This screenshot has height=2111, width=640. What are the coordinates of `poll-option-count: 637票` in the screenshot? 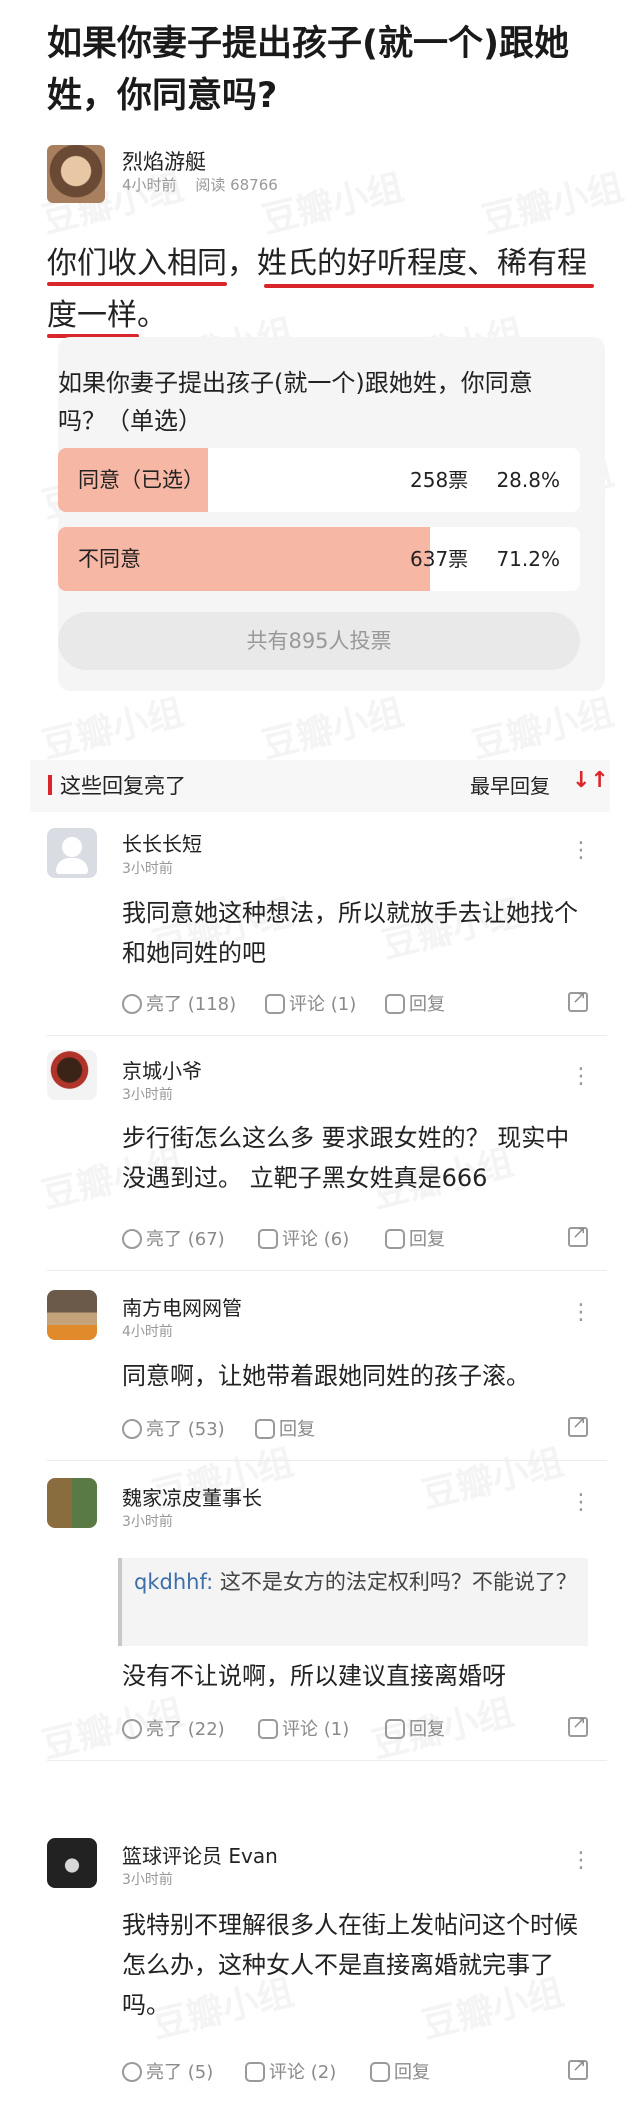 It's located at (439, 559).